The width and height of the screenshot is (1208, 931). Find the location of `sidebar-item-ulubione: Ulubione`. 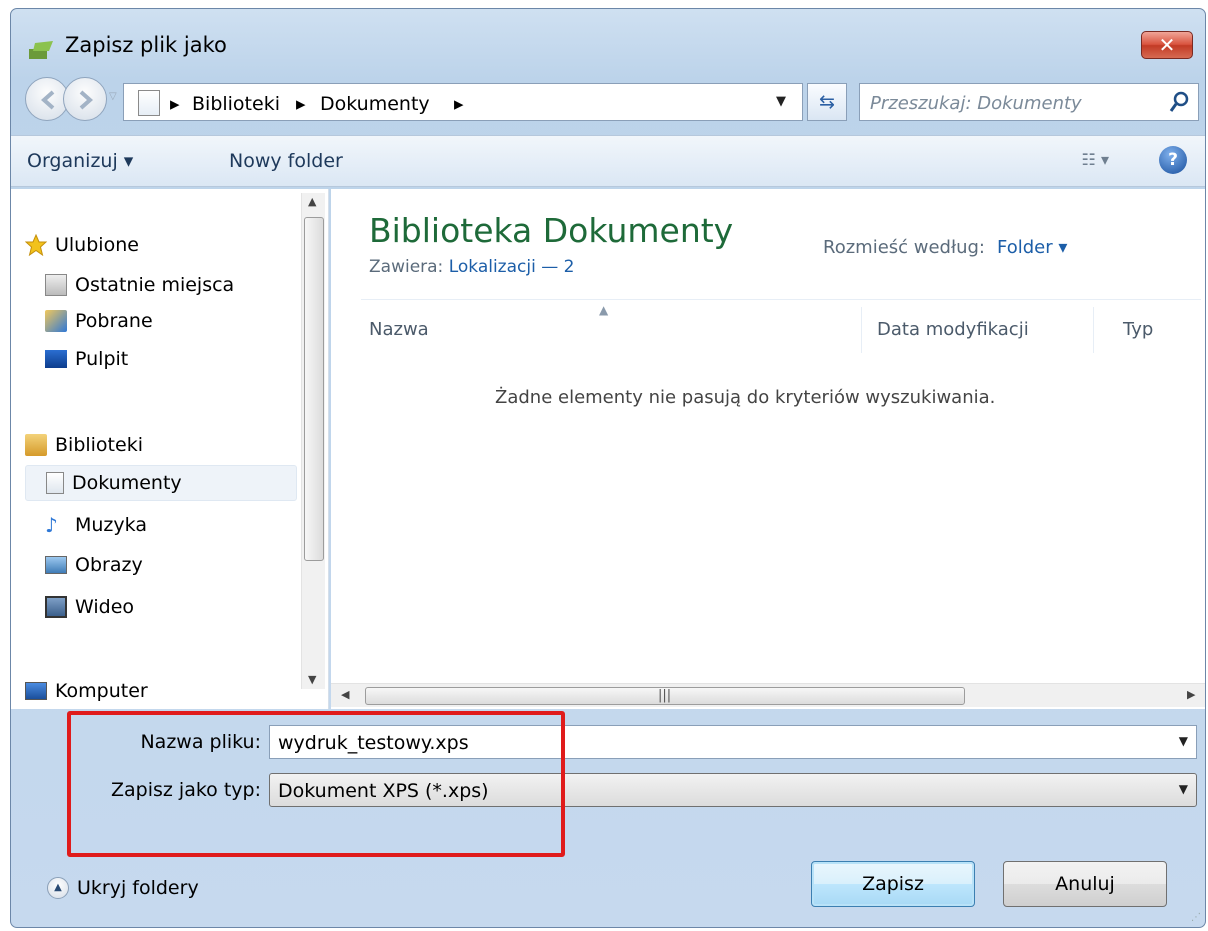

sidebar-item-ulubione: Ulubione is located at coordinates (82, 245).